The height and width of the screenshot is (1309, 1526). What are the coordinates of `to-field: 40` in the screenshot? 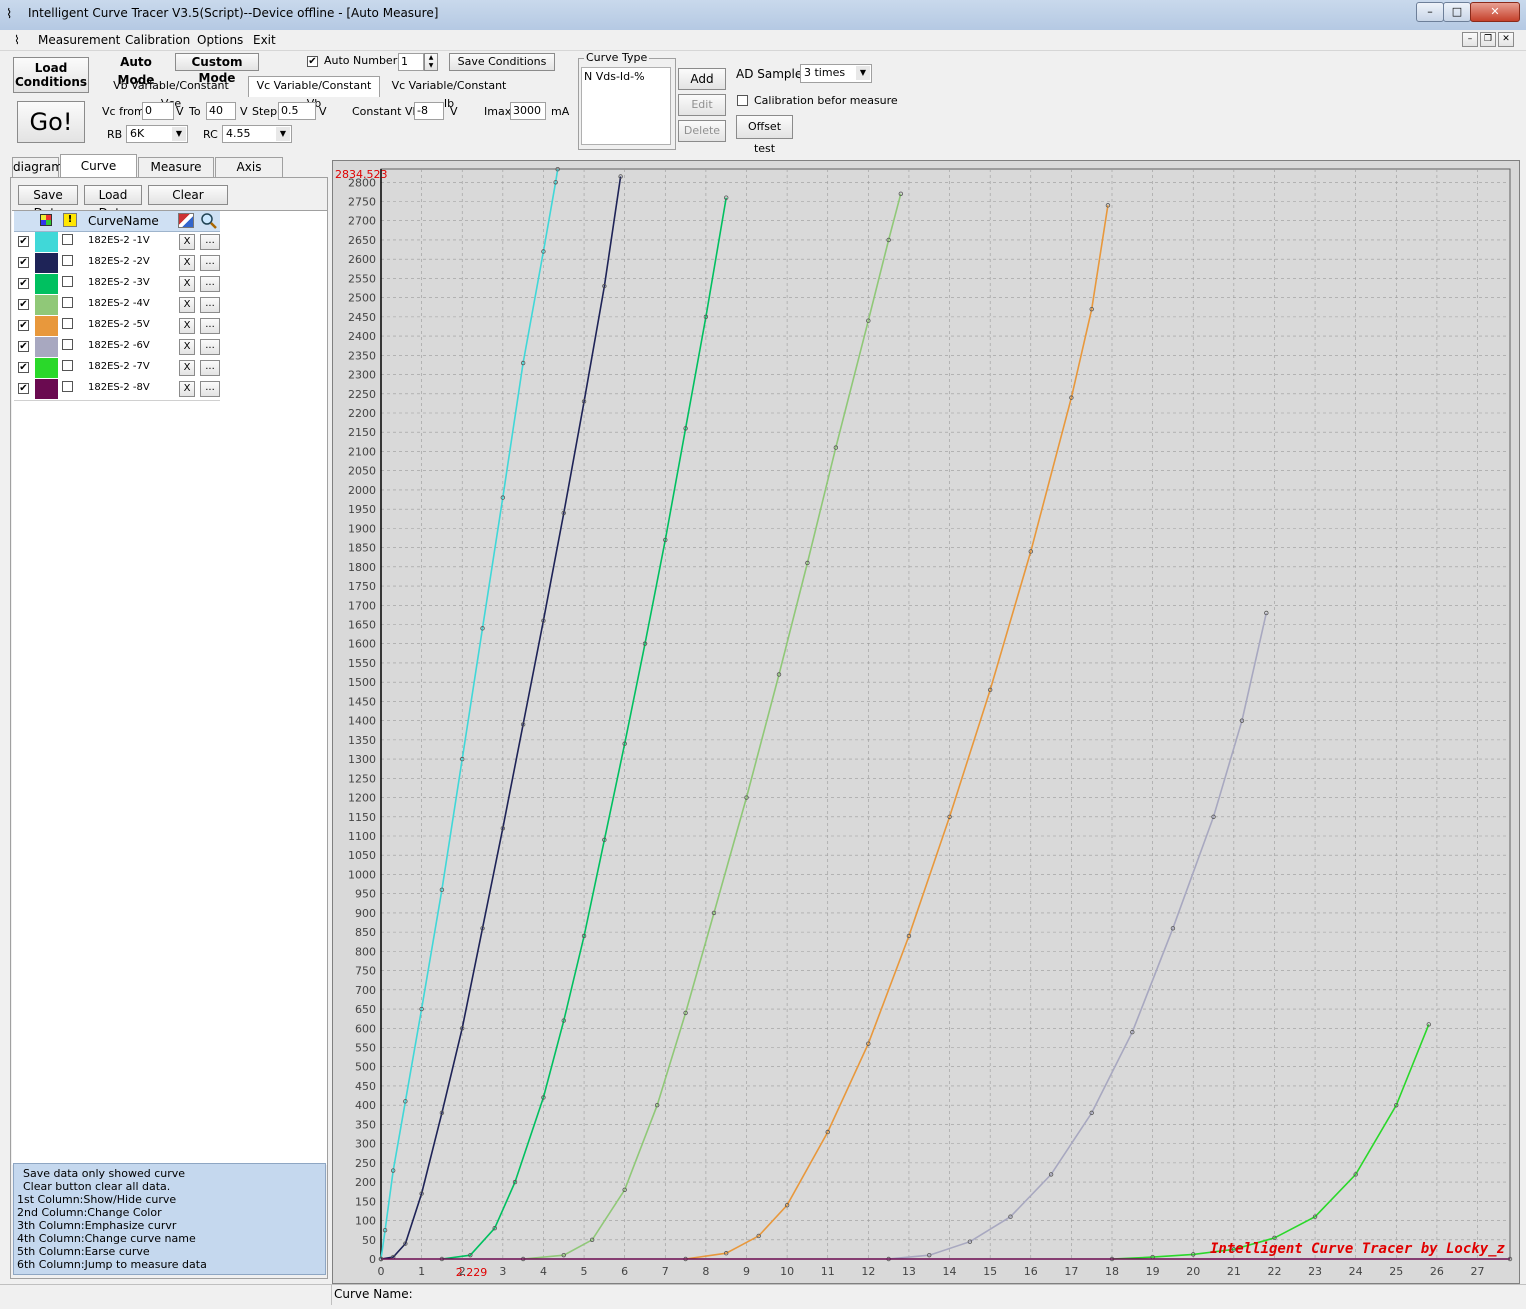 It's located at (221, 111).